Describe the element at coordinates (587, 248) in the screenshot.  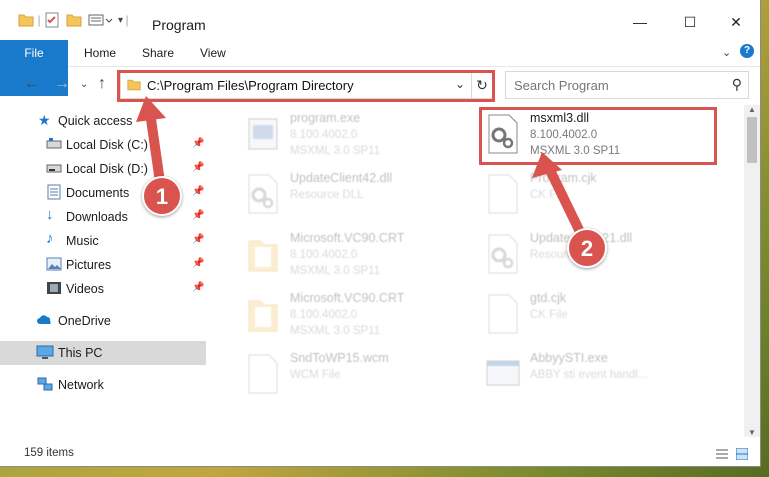
I see `step-badge-2: 2` at that location.